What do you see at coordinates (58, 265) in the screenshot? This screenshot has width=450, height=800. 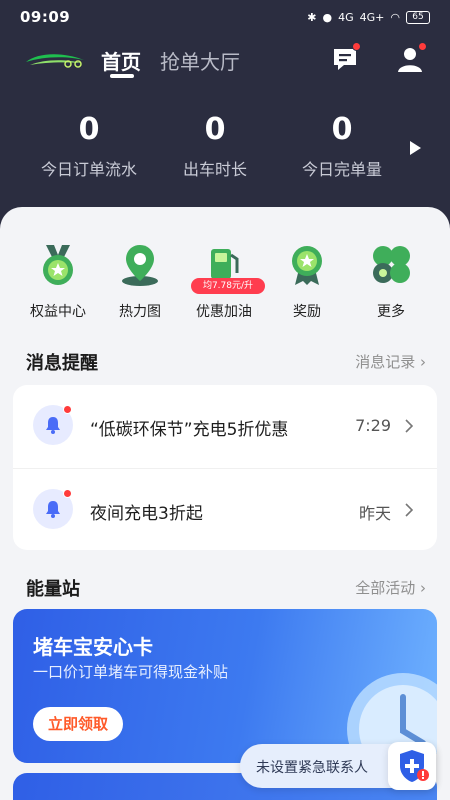 I see `medal-icon` at bounding box center [58, 265].